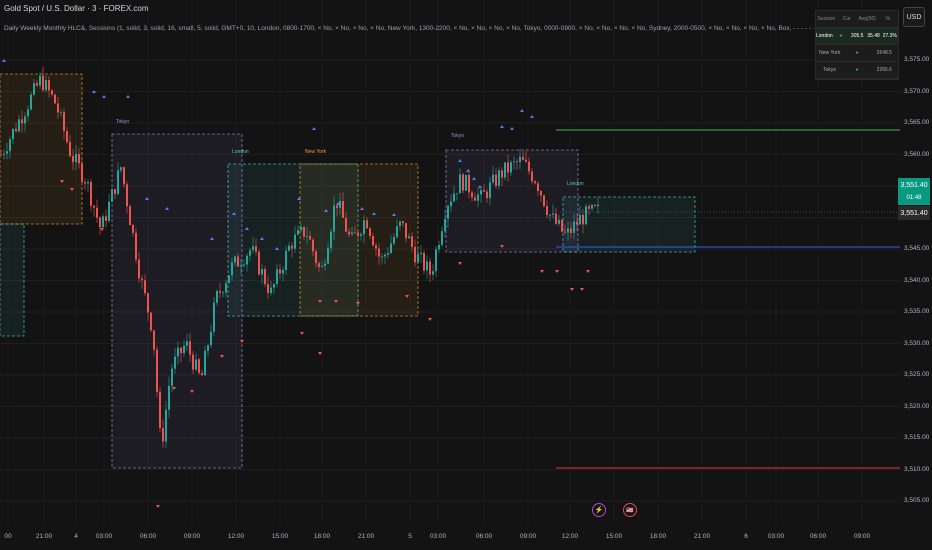 The image size is (932, 550). What do you see at coordinates (914, 17) in the screenshot?
I see `currency-button: USD` at bounding box center [914, 17].